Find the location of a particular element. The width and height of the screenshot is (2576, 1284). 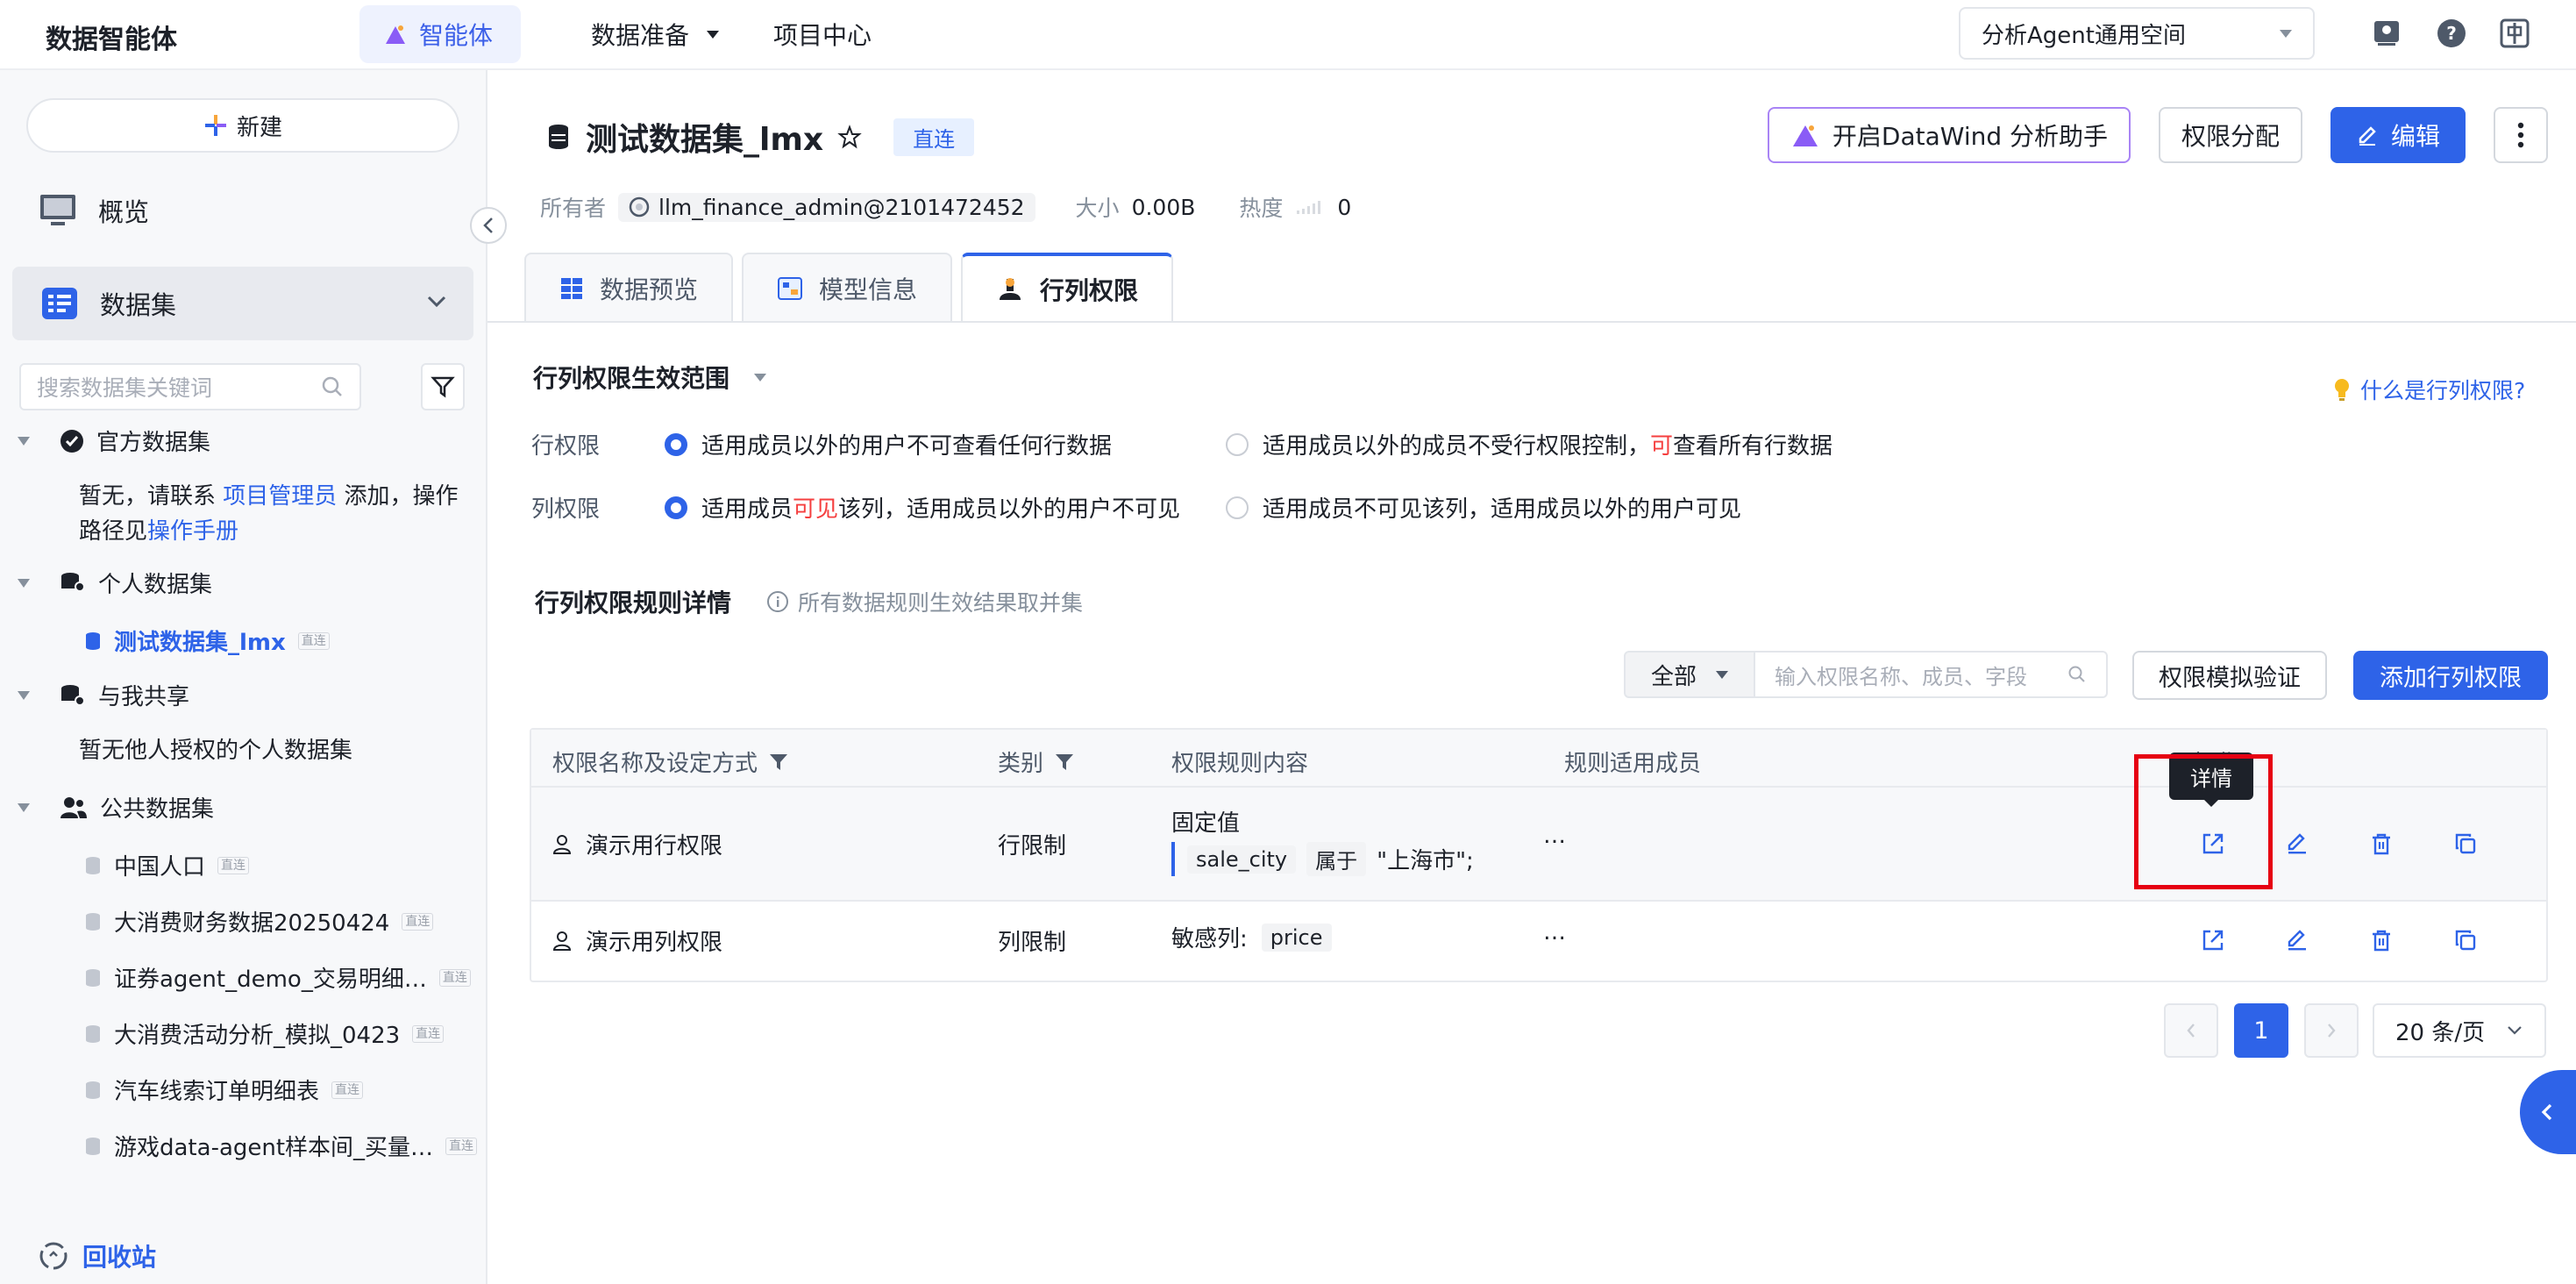

dataset-filter-button is located at coordinates (443, 386).